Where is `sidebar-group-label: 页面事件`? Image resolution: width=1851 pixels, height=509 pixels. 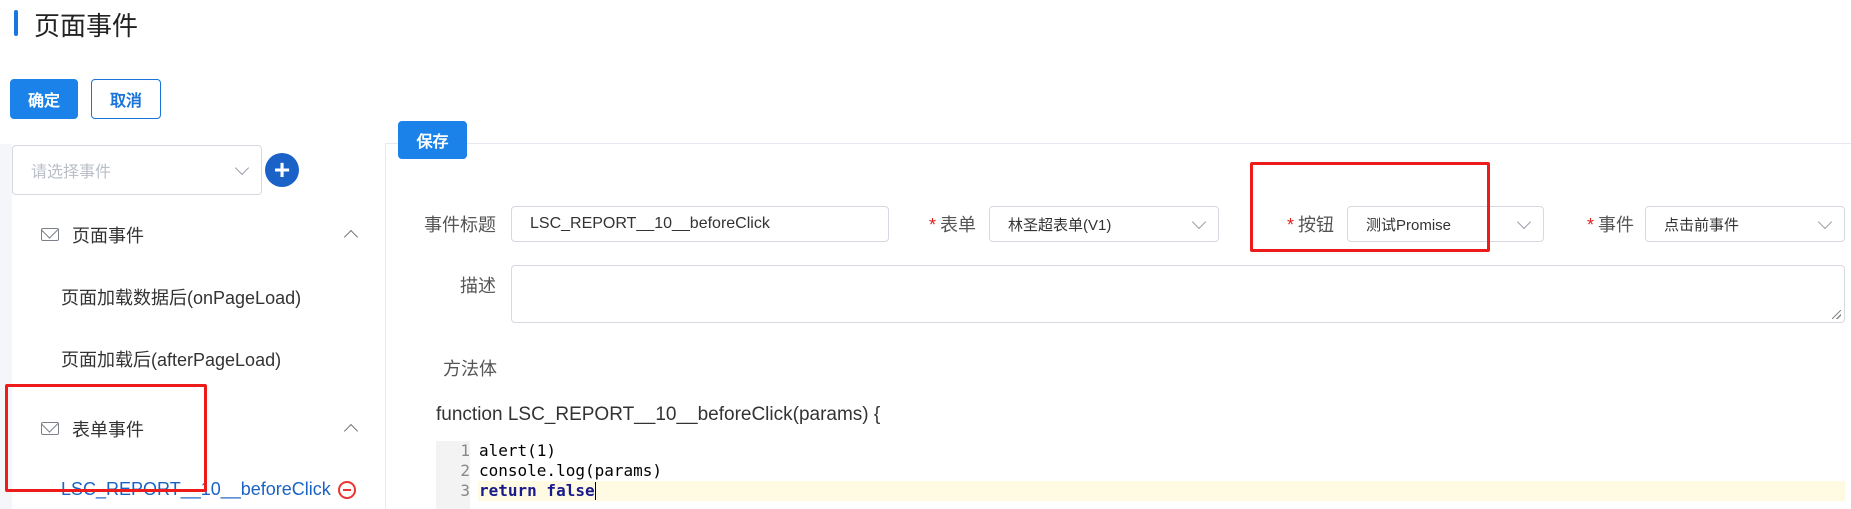 sidebar-group-label: 页面事件 is located at coordinates (108, 236).